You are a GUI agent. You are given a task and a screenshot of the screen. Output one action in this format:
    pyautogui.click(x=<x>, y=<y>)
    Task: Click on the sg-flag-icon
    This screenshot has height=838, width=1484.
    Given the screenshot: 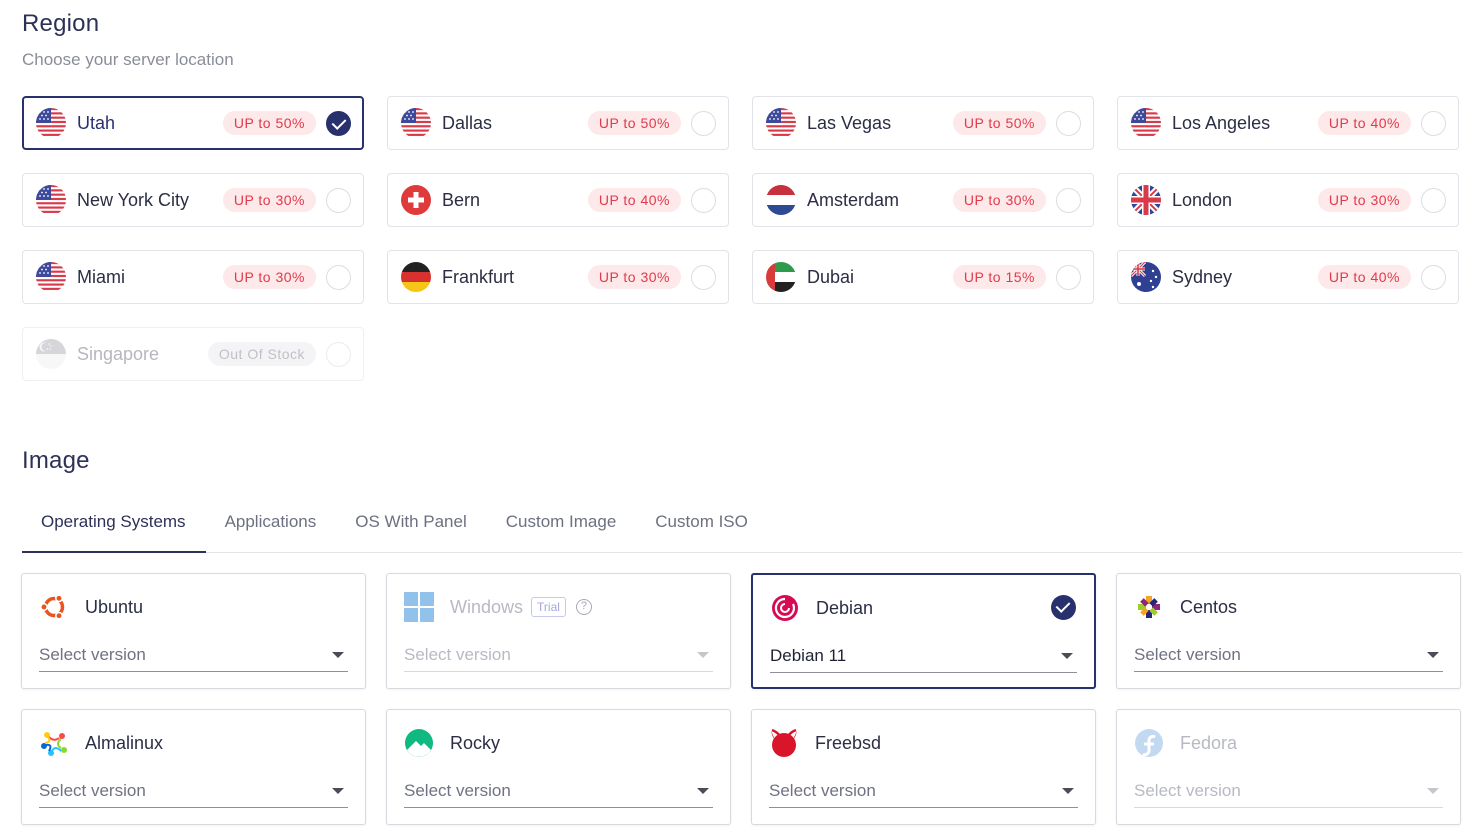 What is the action you would take?
    pyautogui.click(x=51, y=354)
    